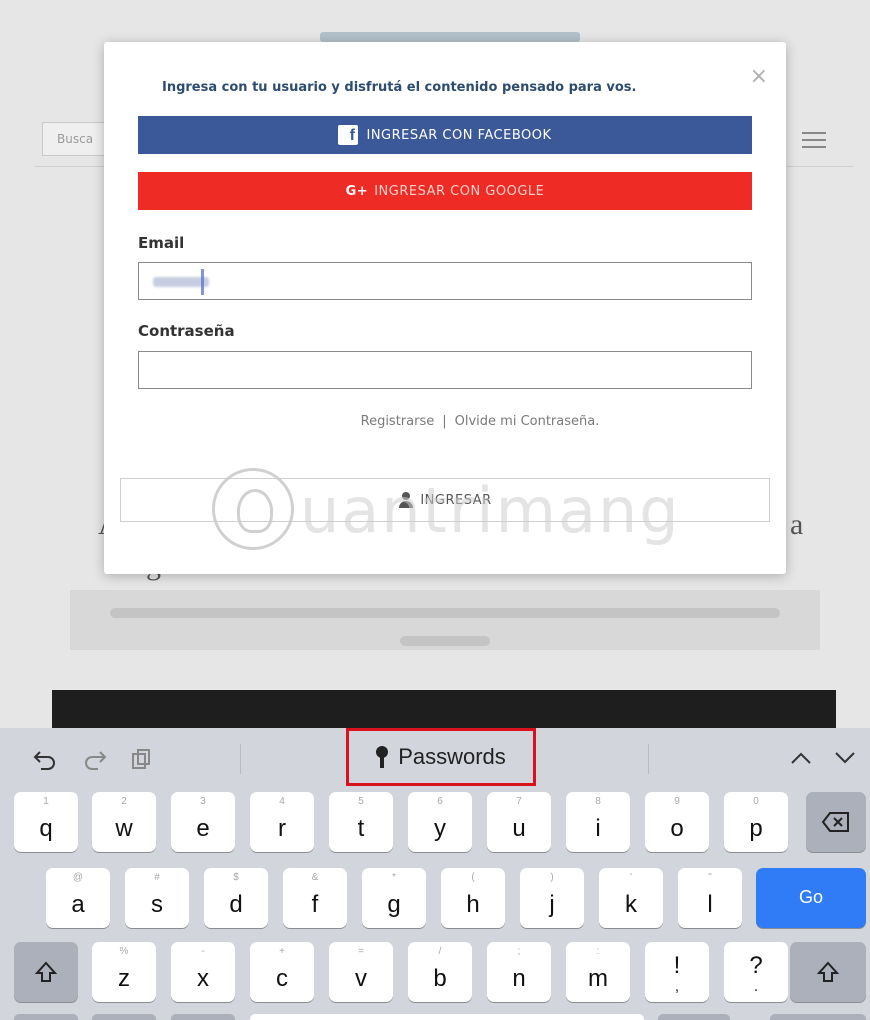  I want to click on numbers-key-right, so click(694, 1017).